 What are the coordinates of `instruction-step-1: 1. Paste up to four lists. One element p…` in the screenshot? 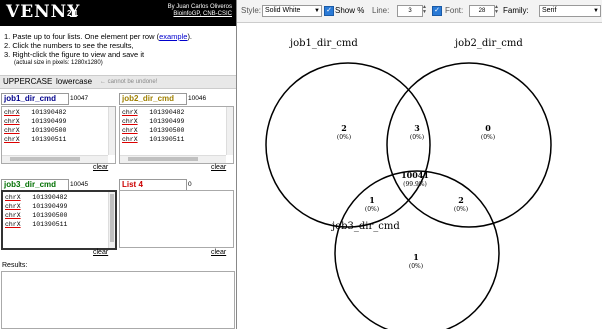 It's located at (98, 36).